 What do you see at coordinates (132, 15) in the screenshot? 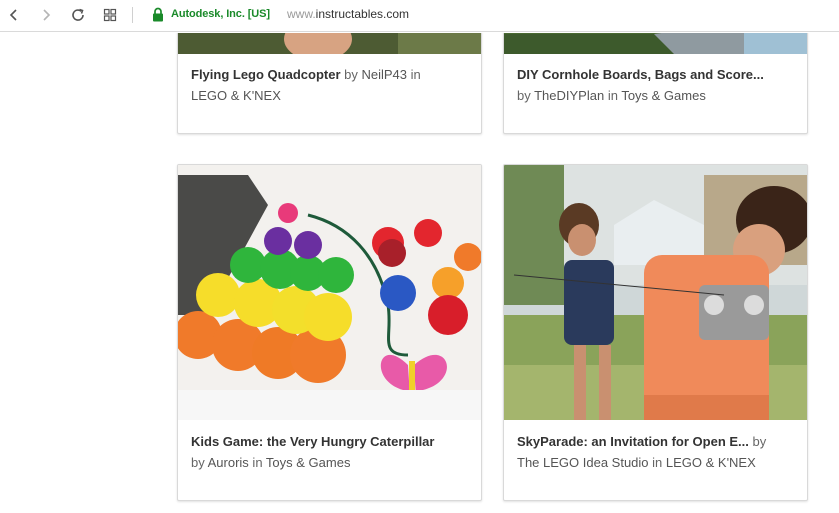
I see `toolbar-separator` at bounding box center [132, 15].